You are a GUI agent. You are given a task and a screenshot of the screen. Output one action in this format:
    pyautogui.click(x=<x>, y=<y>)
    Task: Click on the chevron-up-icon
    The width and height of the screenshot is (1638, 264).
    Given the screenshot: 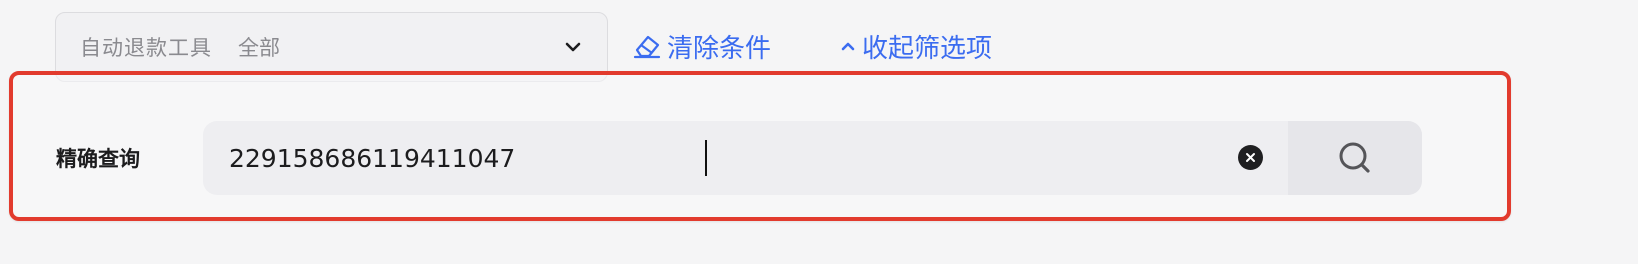 What is the action you would take?
    pyautogui.click(x=848, y=46)
    